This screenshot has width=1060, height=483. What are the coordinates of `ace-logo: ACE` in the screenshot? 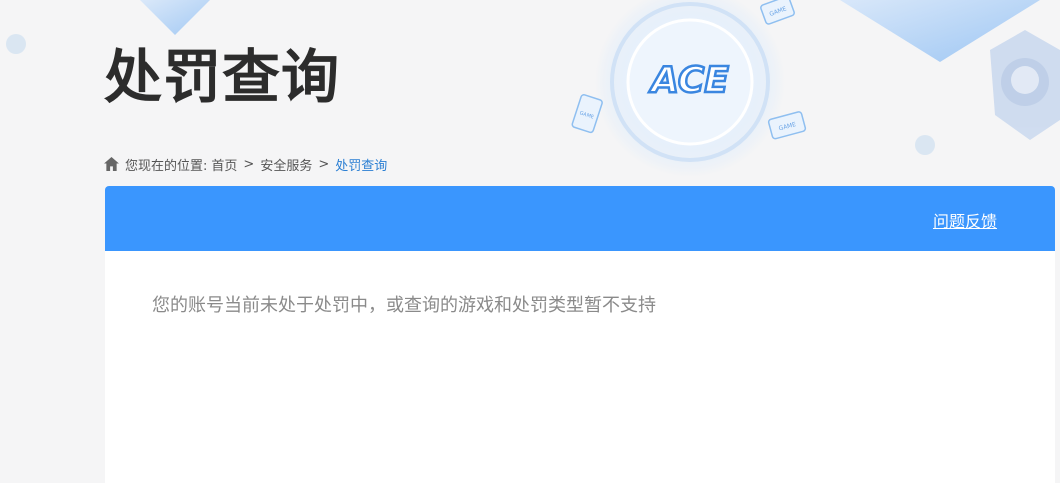 It's located at (689, 80).